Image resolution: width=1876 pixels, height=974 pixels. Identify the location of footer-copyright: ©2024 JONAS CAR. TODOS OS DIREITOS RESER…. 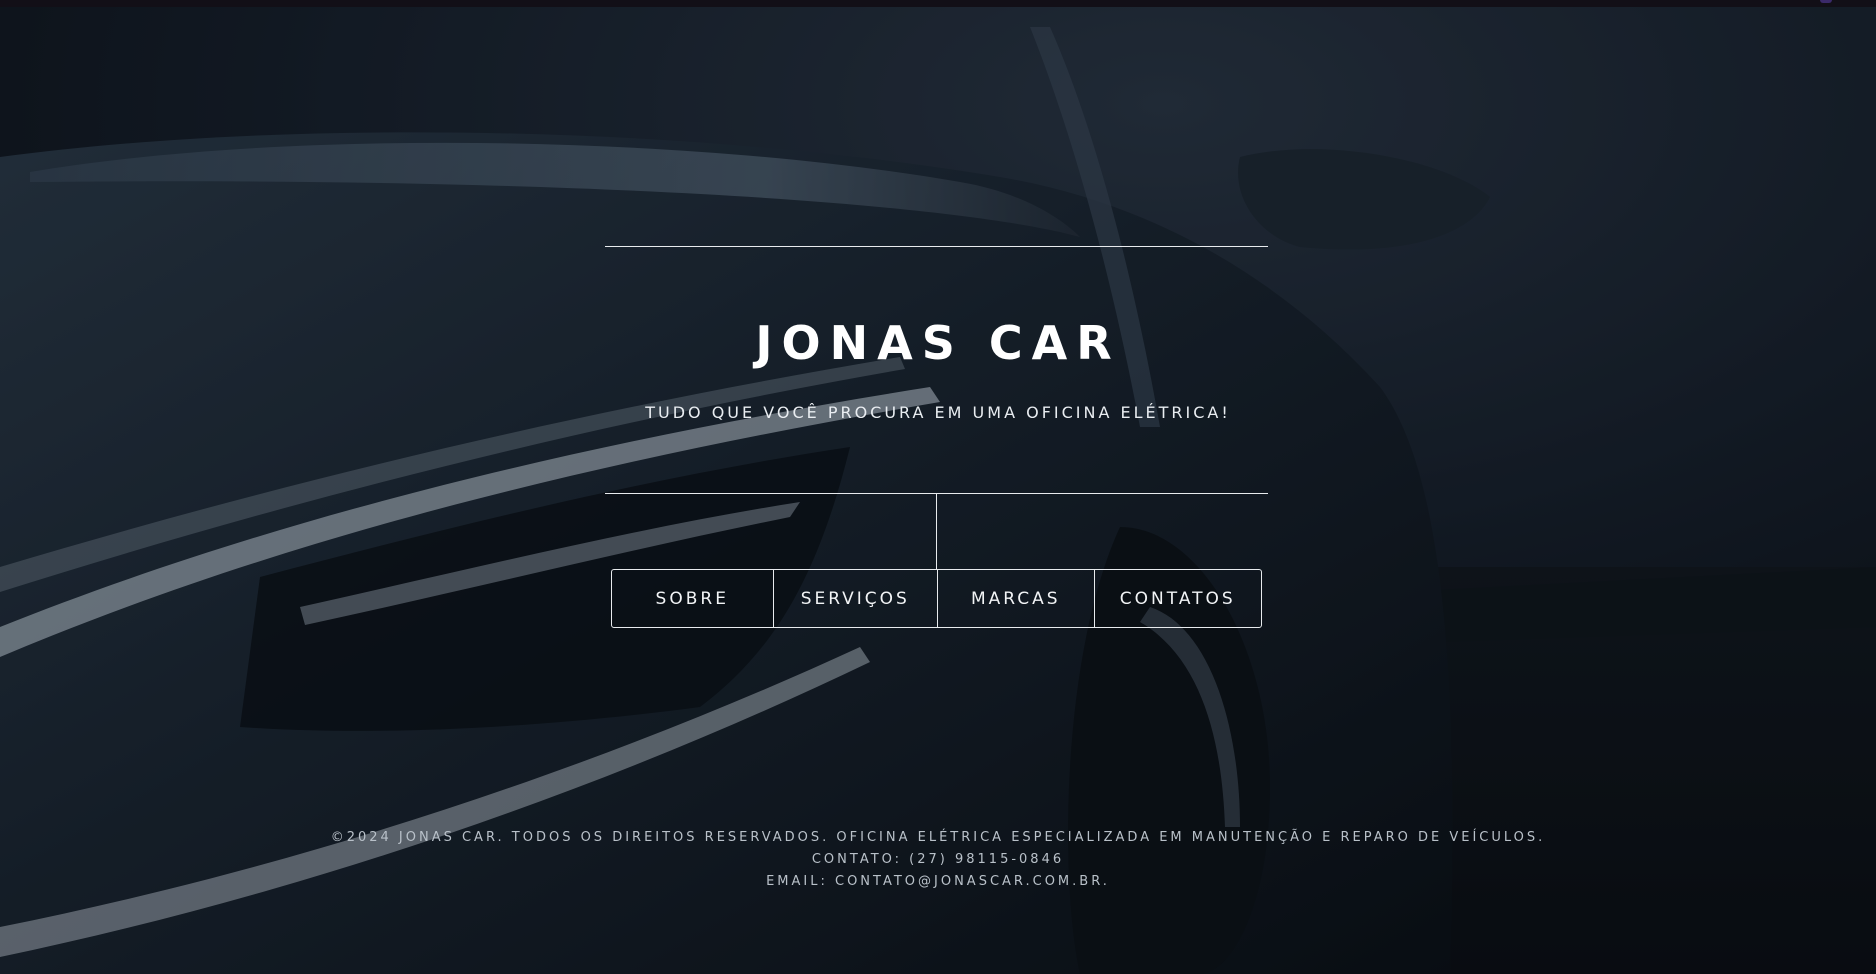
(938, 837).